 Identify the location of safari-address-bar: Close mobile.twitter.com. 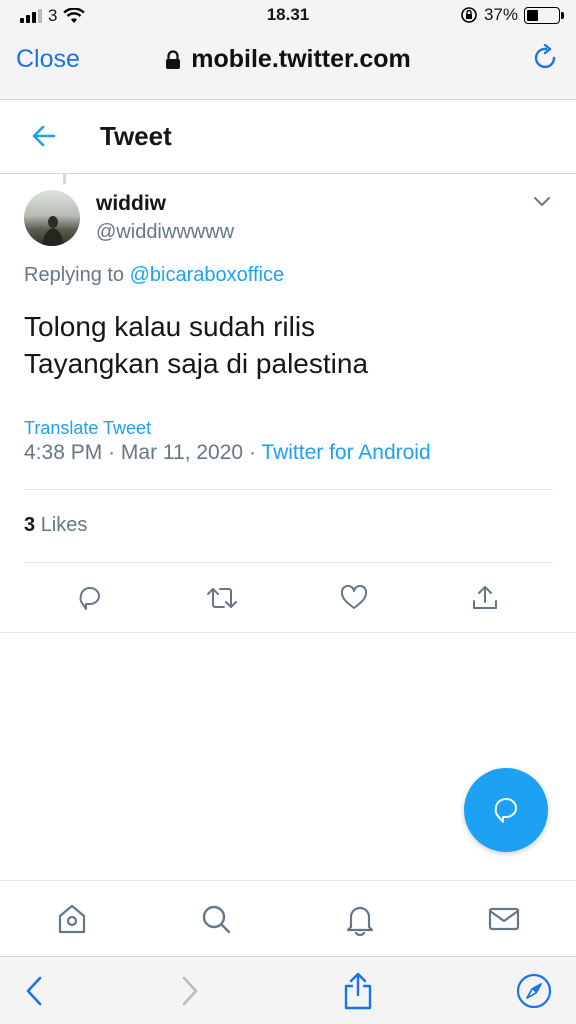
(288, 64).